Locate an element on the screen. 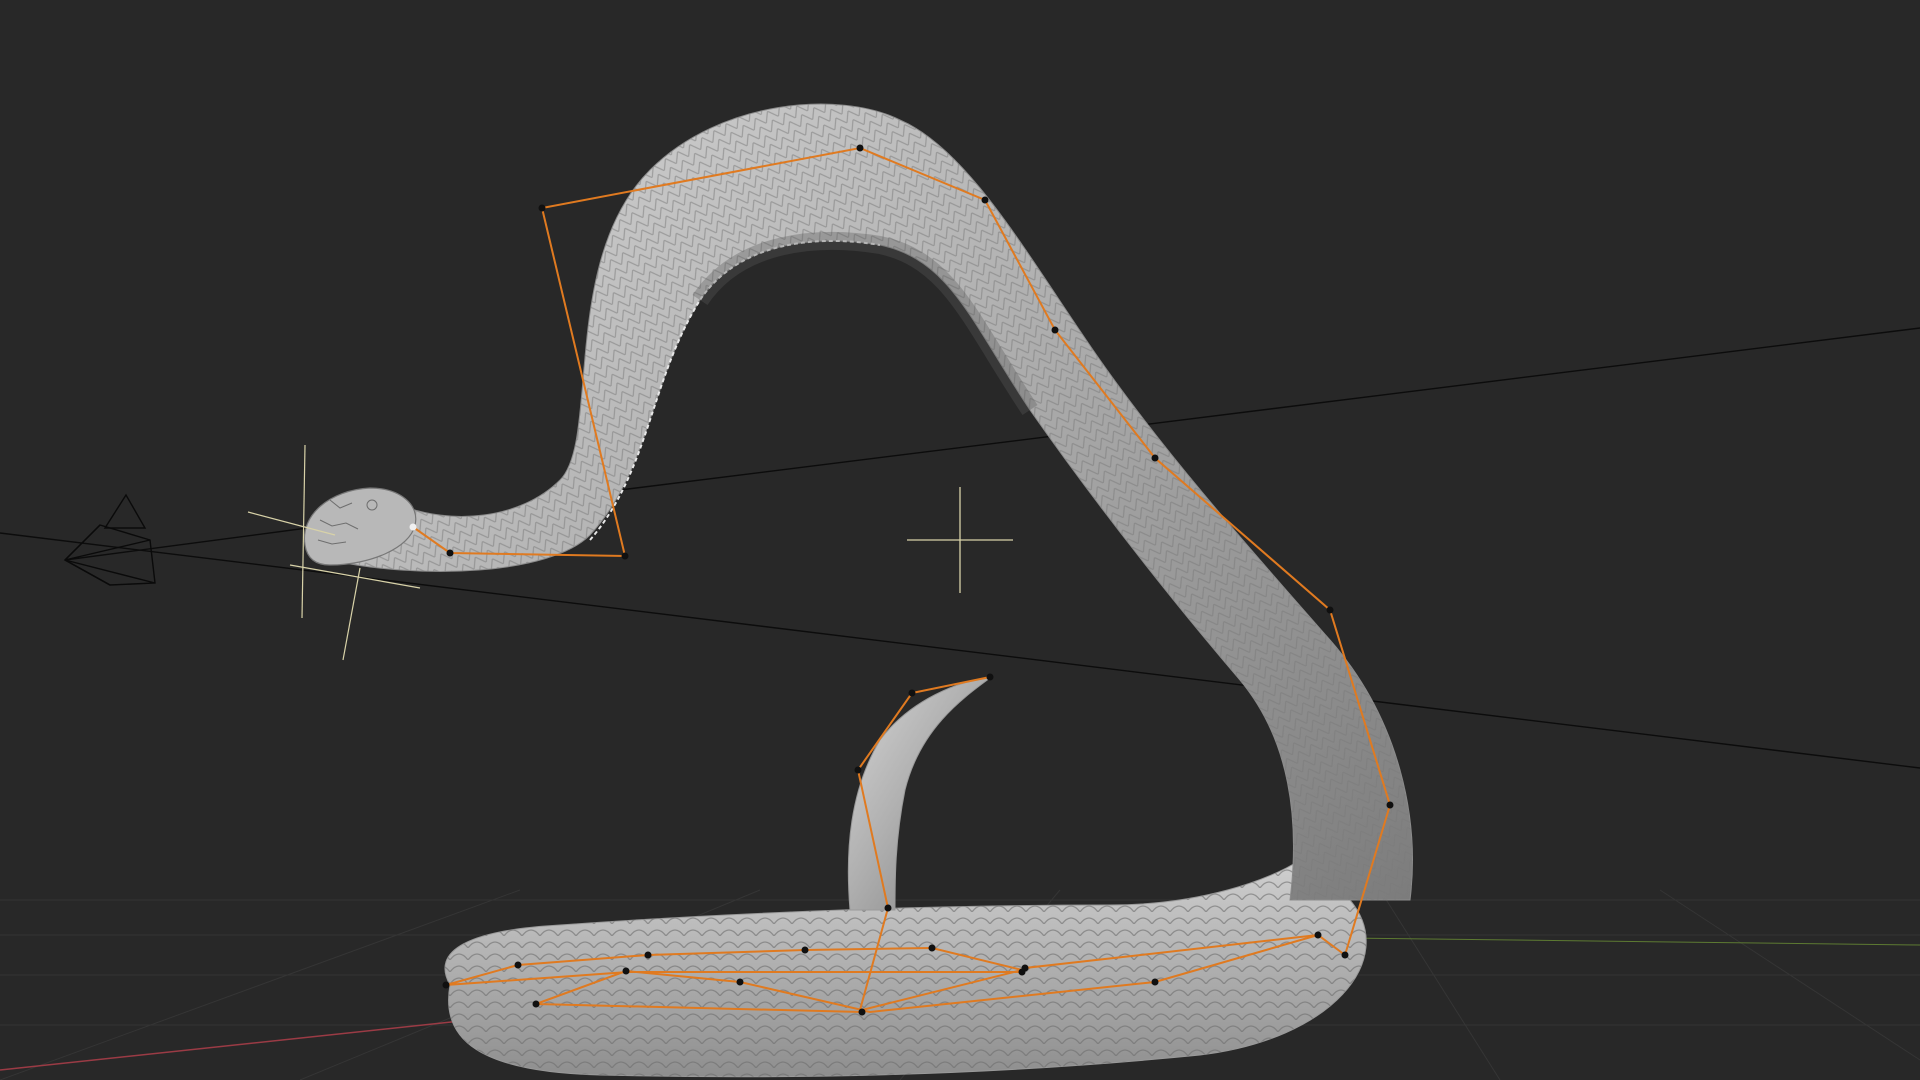 Image resolution: width=1920 pixels, height=1080 pixels. x-axis-line is located at coordinates (235, 1045).